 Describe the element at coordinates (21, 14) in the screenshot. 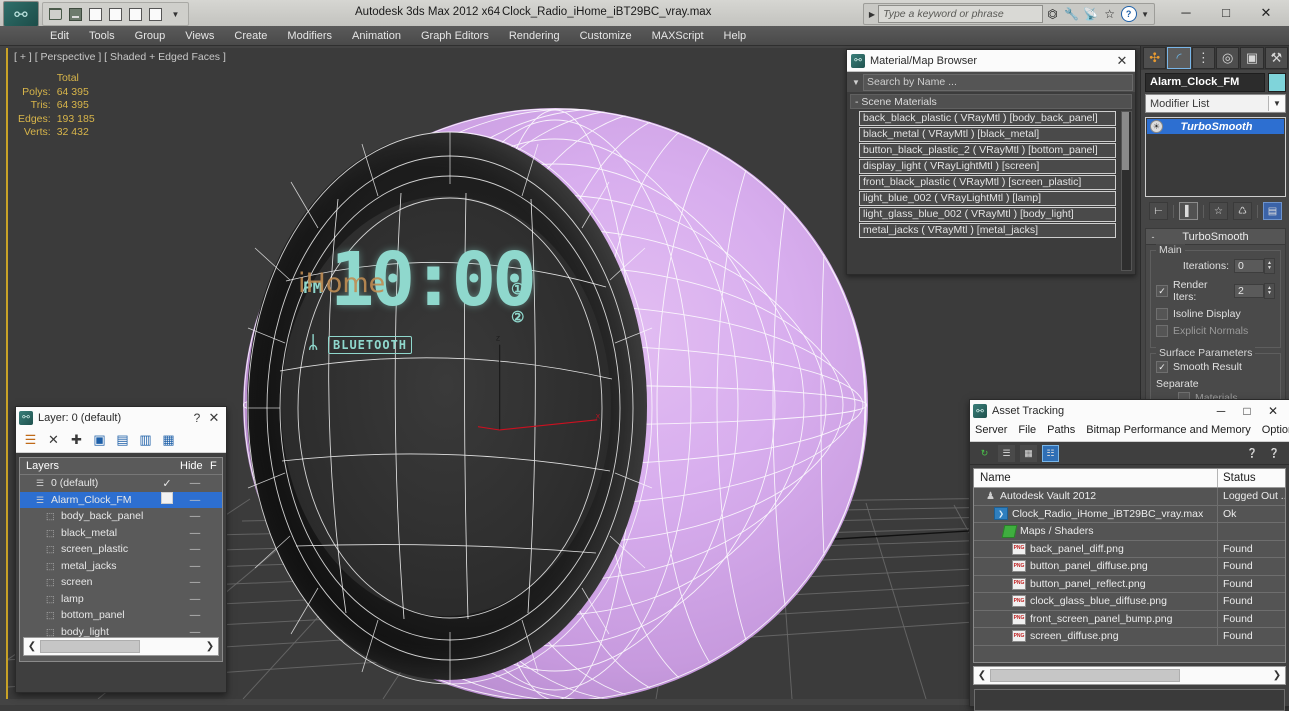

I see `app-logo-button: ⚯` at that location.